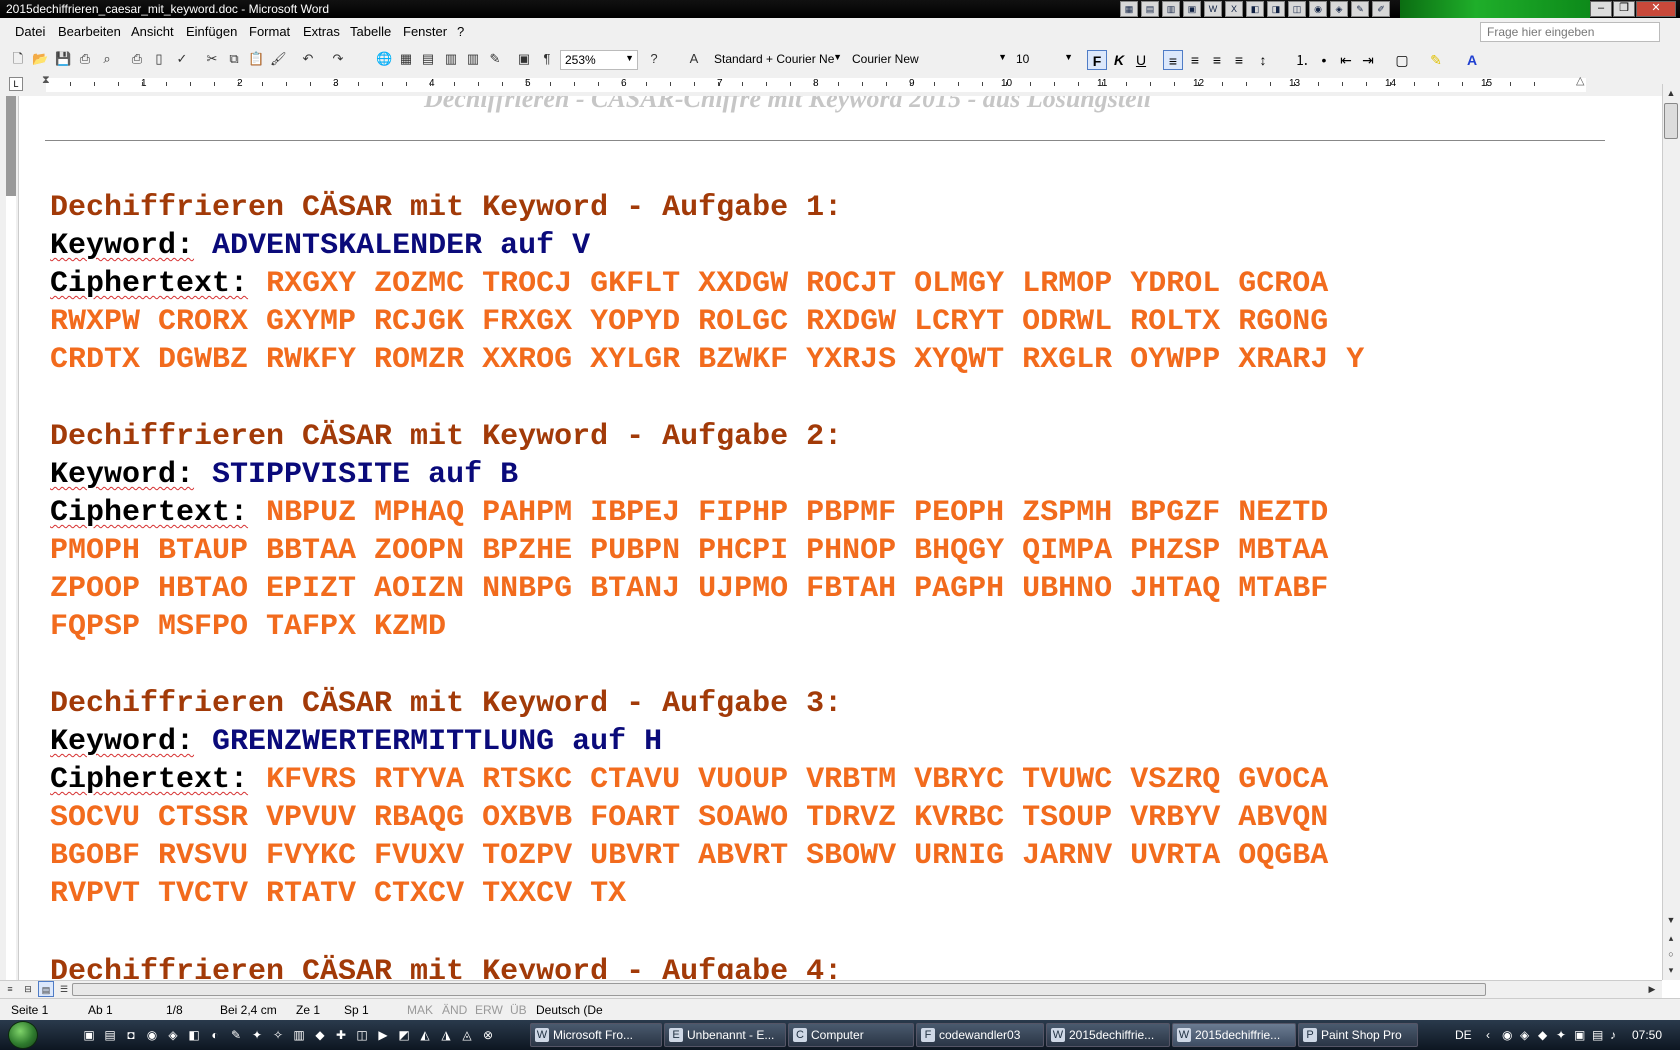 Image resolution: width=1680 pixels, height=1050 pixels. What do you see at coordinates (321, 31) in the screenshot?
I see `menu-extras: Extras` at bounding box center [321, 31].